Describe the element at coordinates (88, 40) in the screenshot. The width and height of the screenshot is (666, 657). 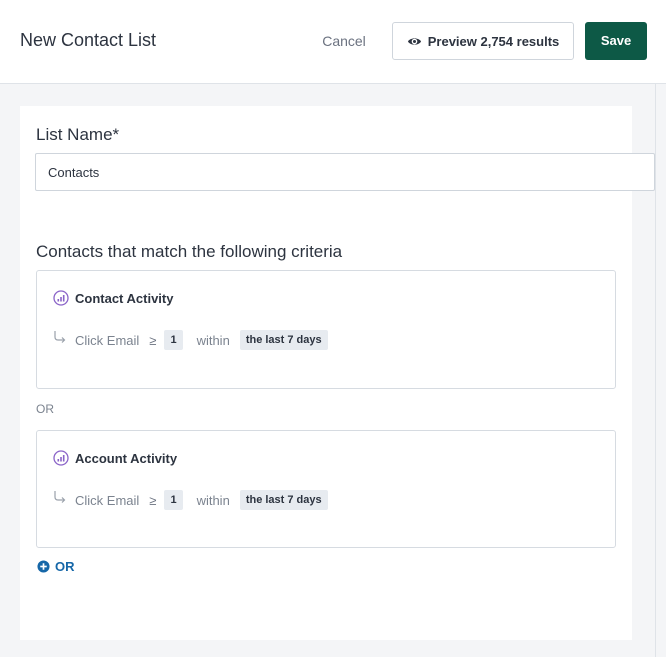
I see `page-title: New Contact List` at that location.